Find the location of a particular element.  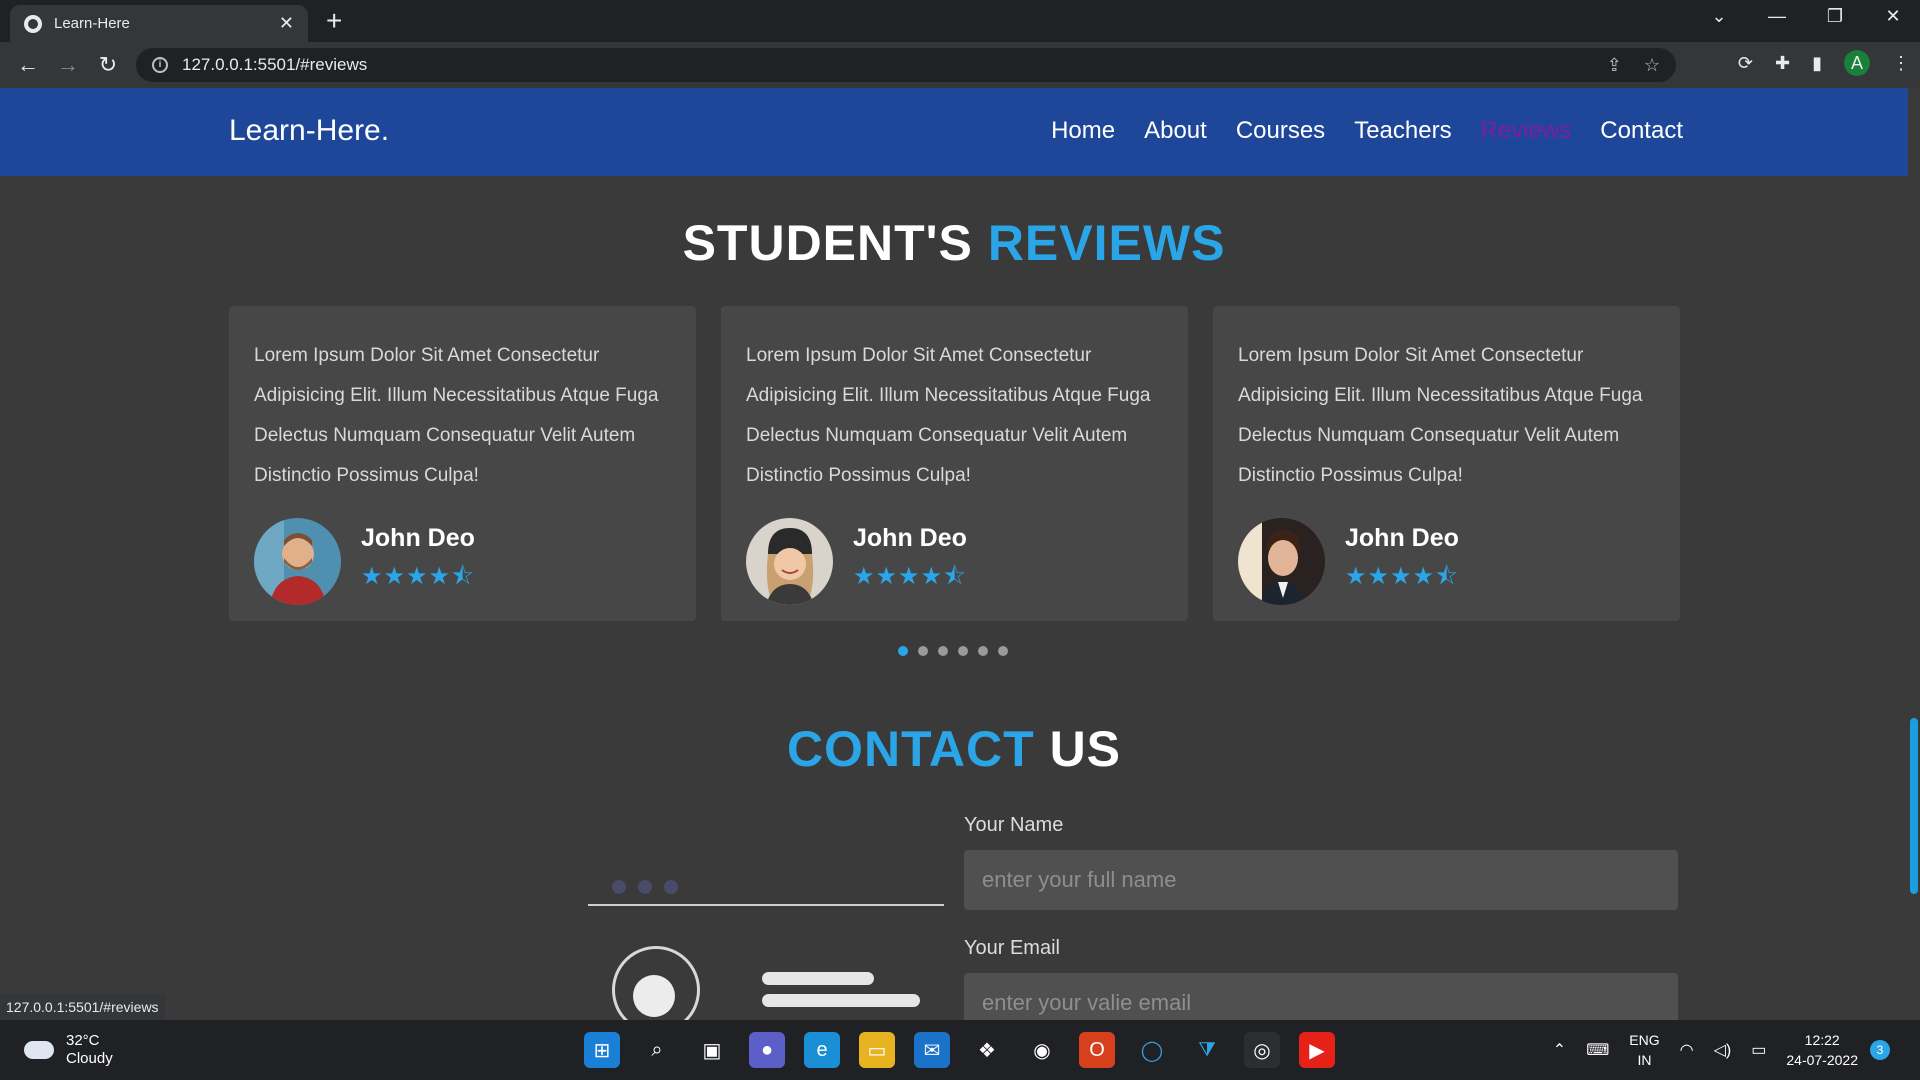

close-window-button: ✕ is located at coordinates (1892, 16).